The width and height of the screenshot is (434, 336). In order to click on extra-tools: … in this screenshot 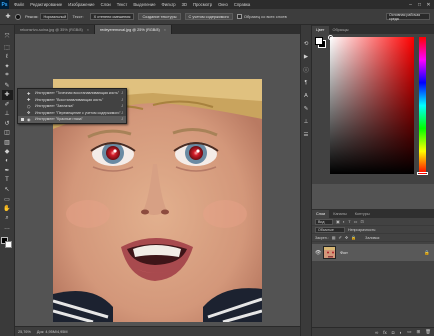, I will do `click(7, 228)`.